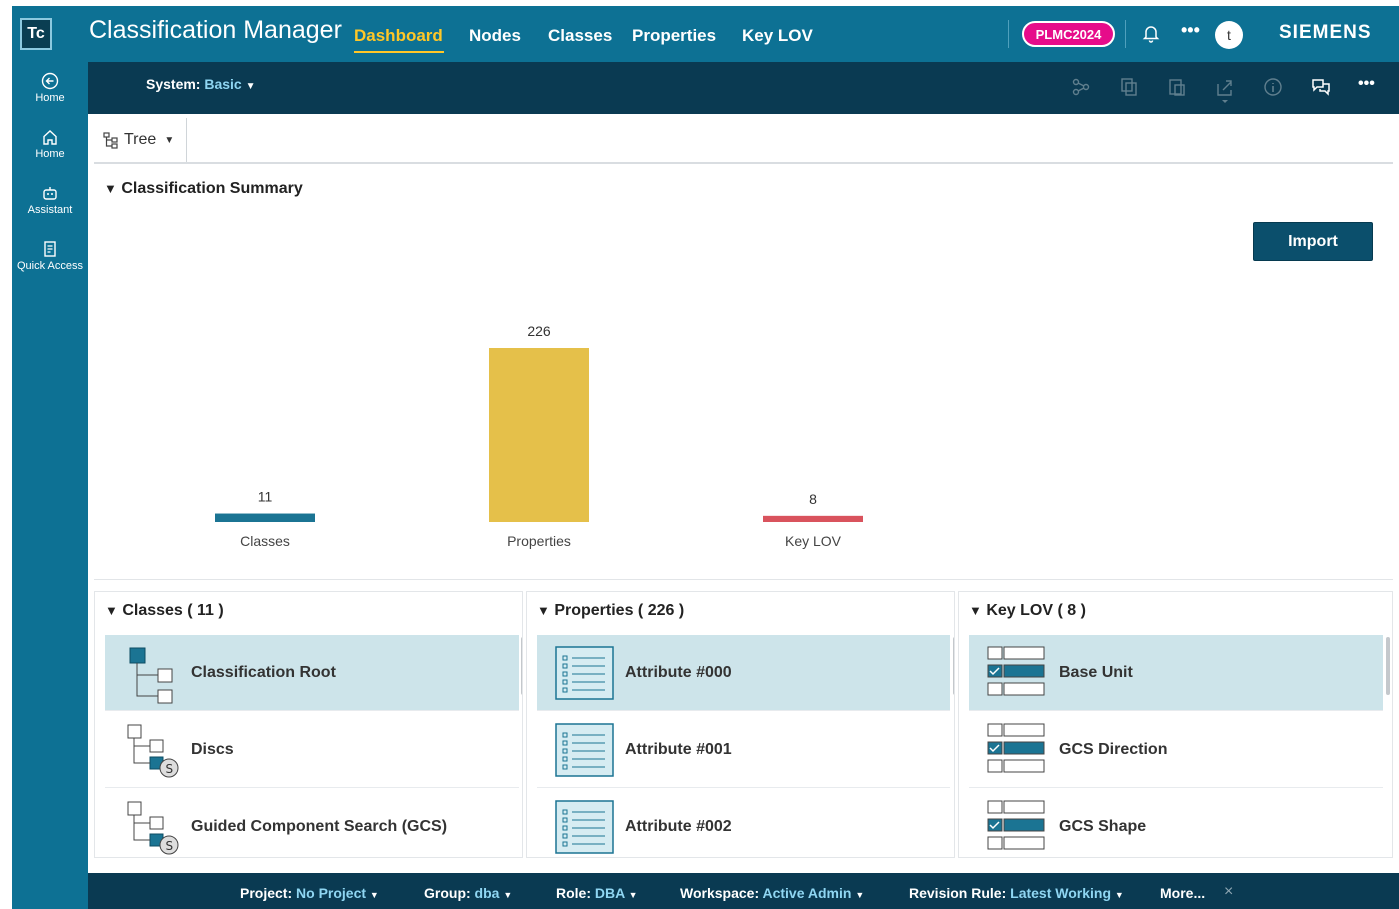 The image size is (1399, 909). I want to click on close-icon: ×, so click(1228, 892).